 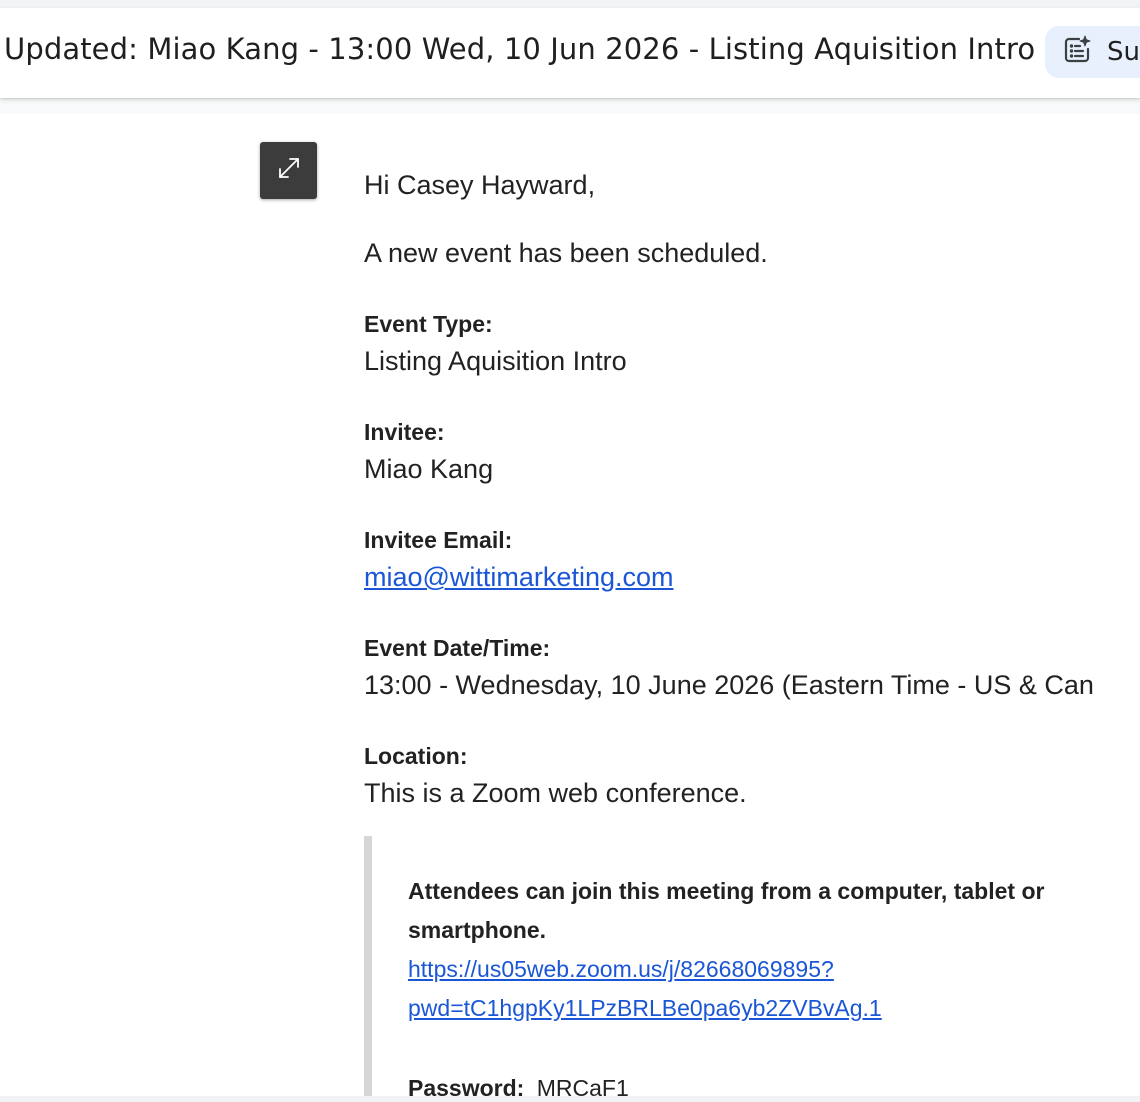 I want to click on event-type-value: Listing Aquisition Intro, so click(x=495, y=361).